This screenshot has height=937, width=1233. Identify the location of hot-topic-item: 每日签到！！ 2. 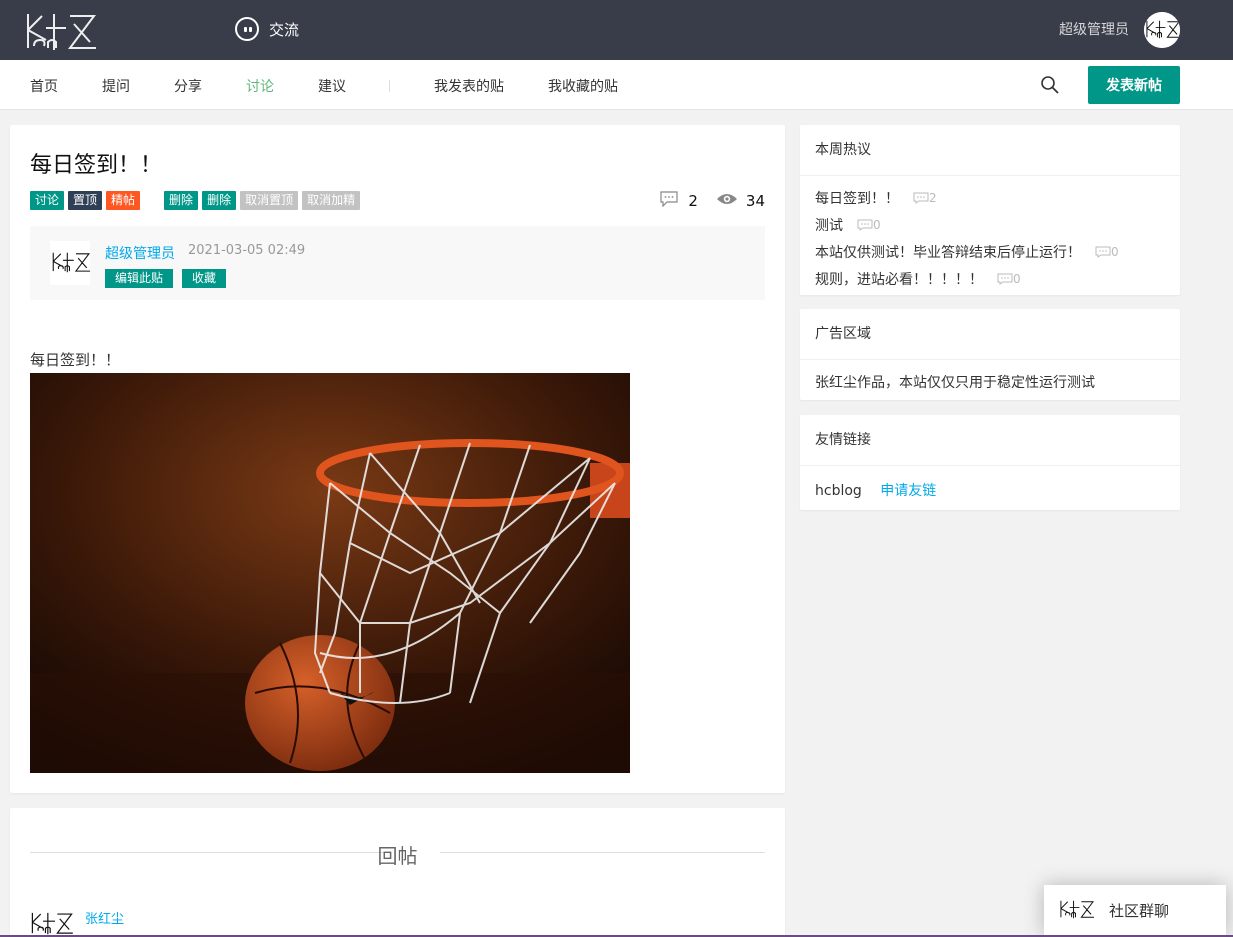
(990, 197).